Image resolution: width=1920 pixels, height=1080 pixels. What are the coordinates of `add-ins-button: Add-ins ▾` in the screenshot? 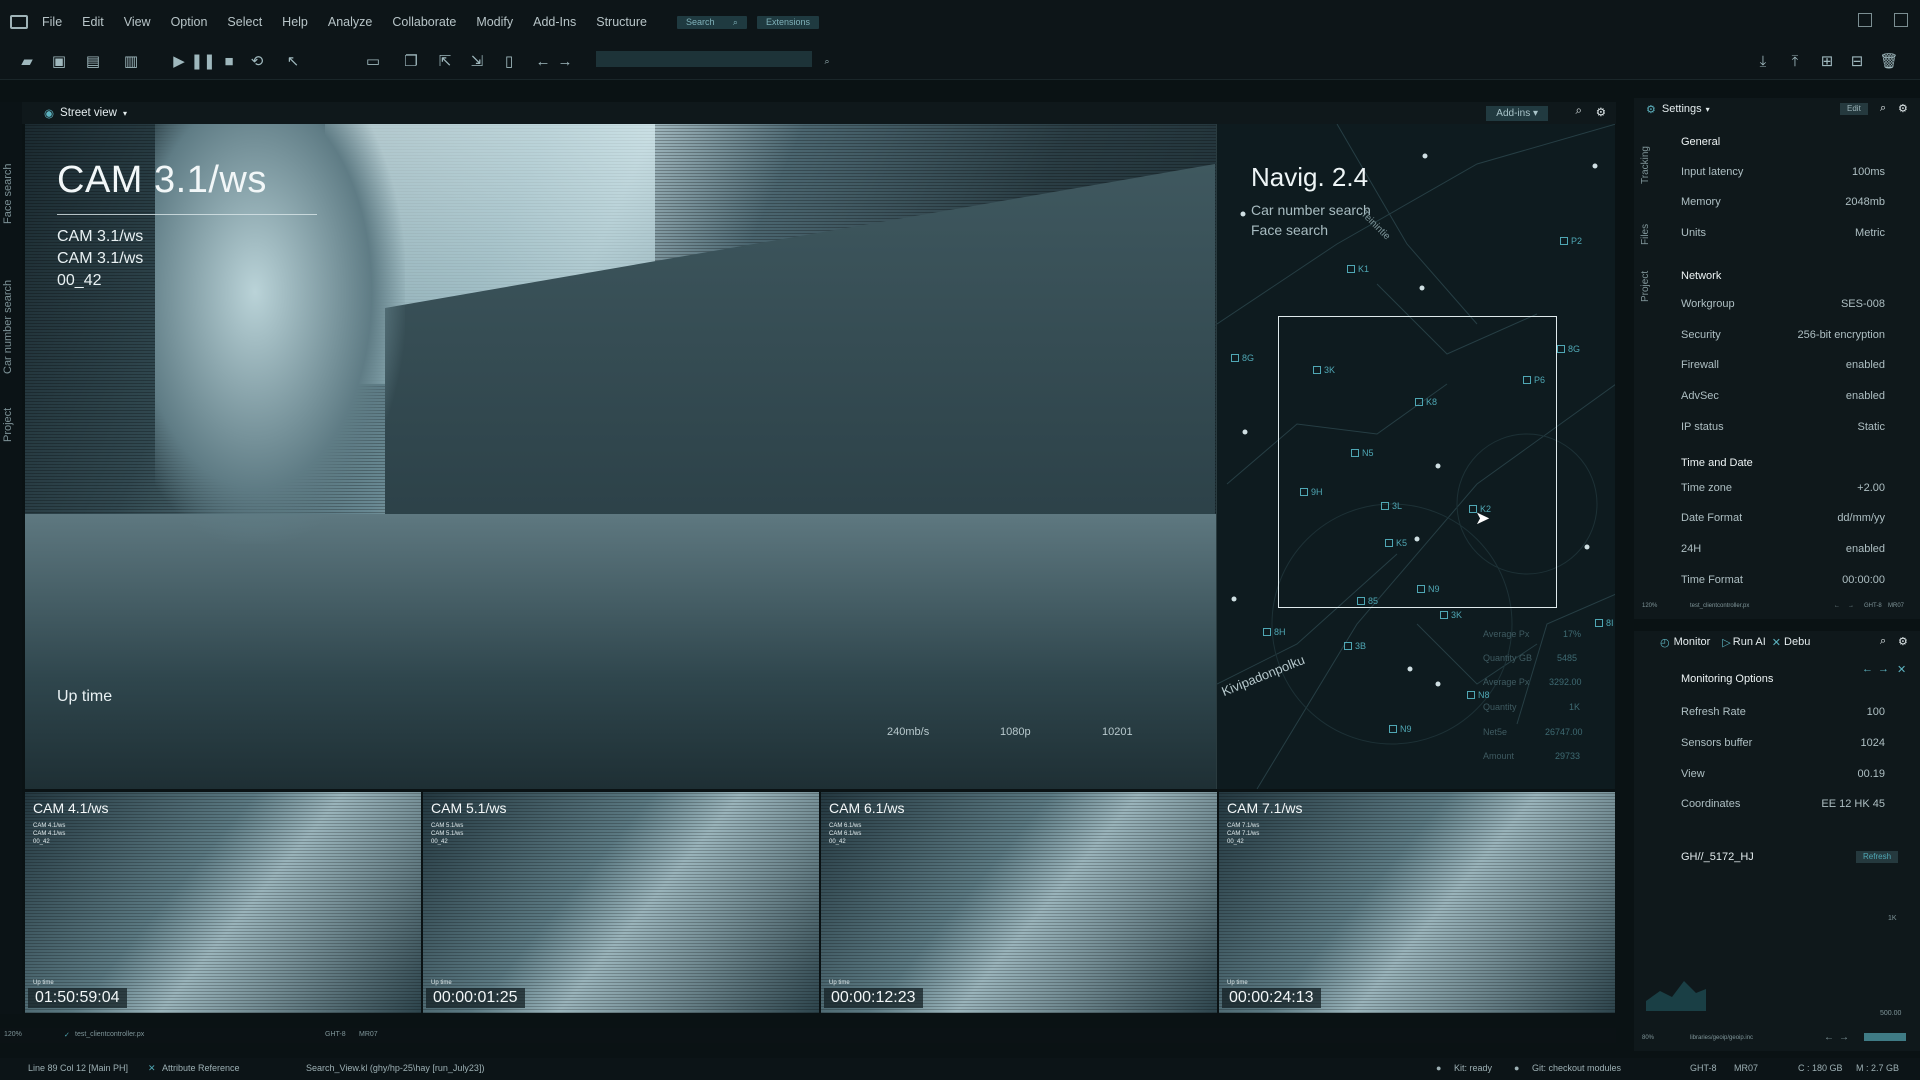 It's located at (1517, 113).